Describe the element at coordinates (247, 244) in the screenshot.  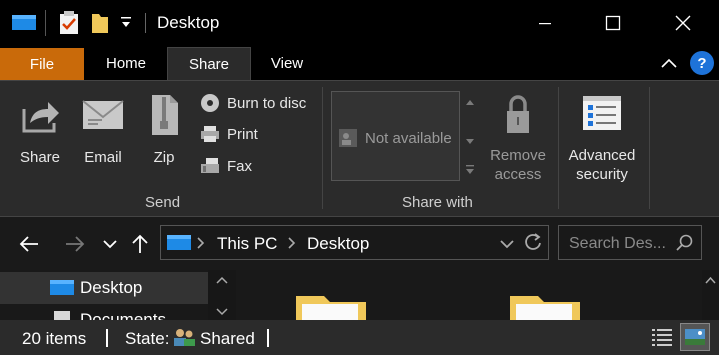
I see `breadcrumb-this-pc: This PC` at that location.